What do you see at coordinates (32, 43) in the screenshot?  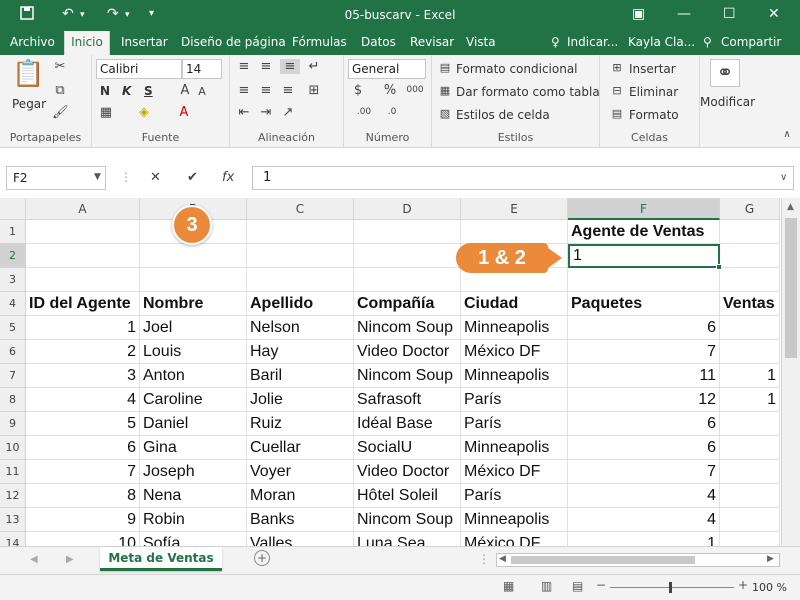 I see `tab-file: Archivo` at bounding box center [32, 43].